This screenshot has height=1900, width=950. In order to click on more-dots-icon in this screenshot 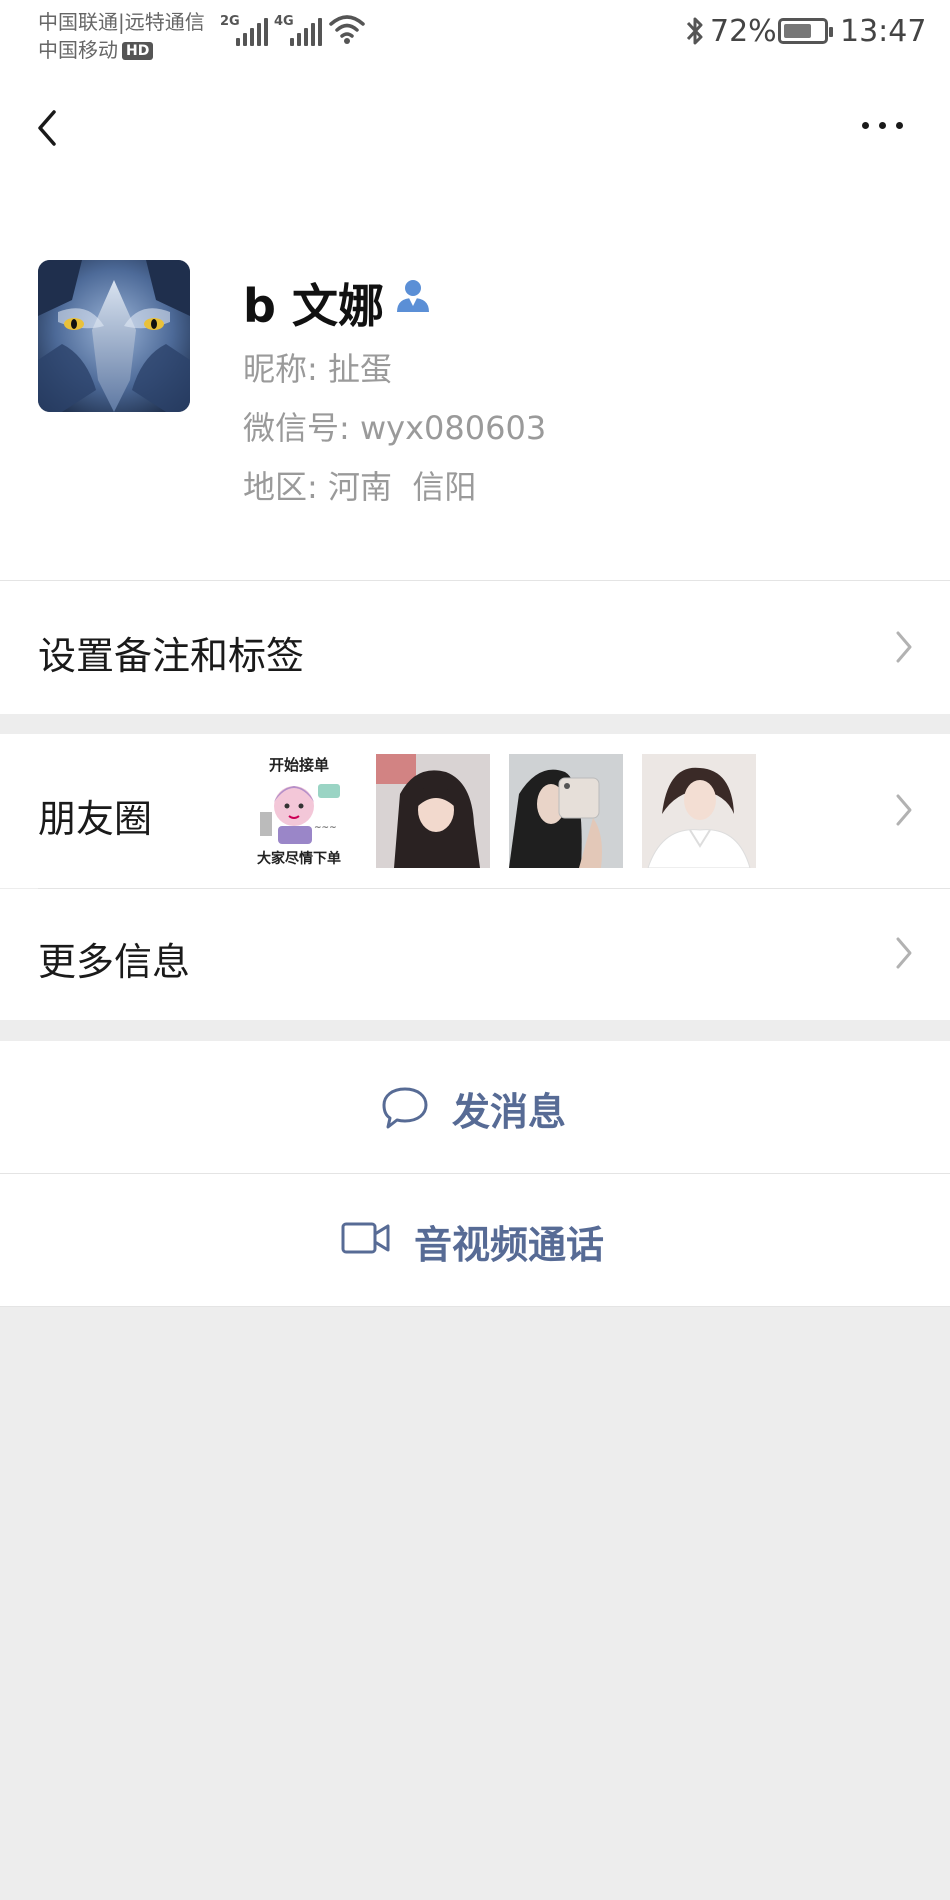, I will do `click(865, 125)`.